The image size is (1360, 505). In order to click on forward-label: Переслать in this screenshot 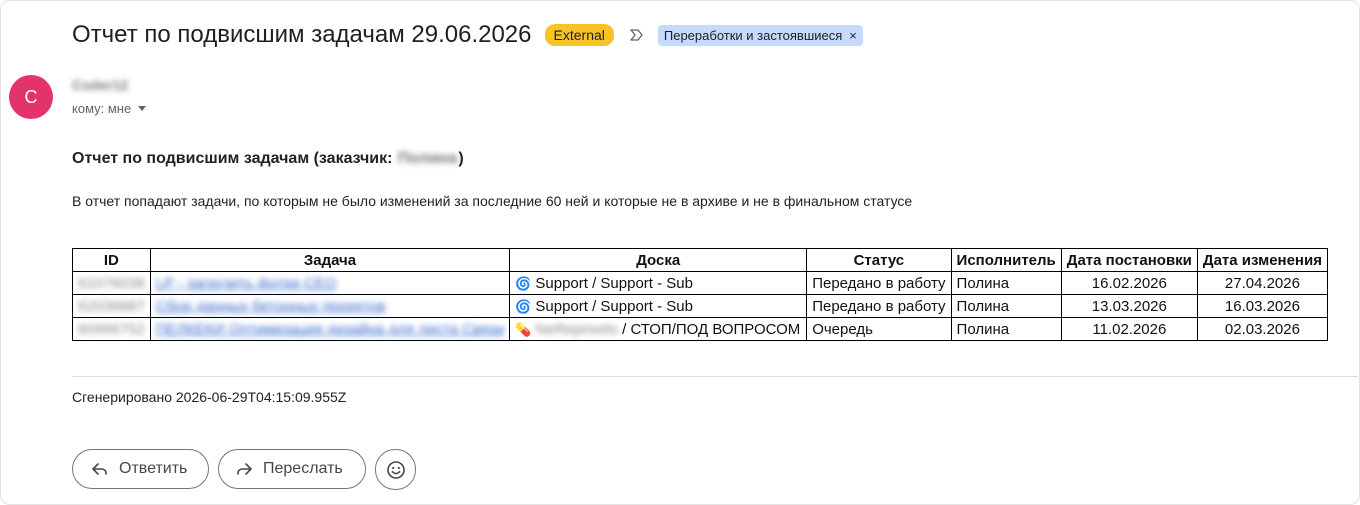, I will do `click(303, 468)`.